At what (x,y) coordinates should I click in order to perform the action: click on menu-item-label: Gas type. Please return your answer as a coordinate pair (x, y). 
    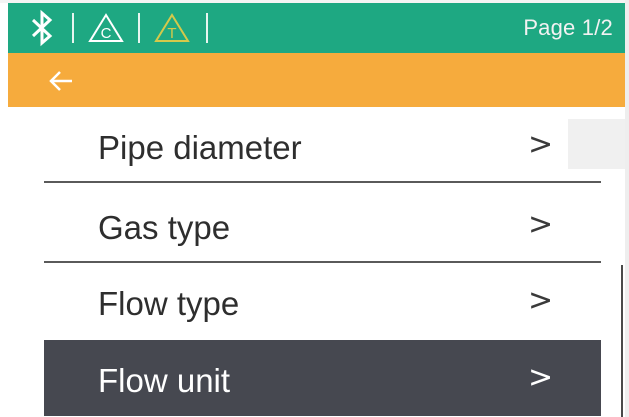
    Looking at the image, I should click on (164, 227).